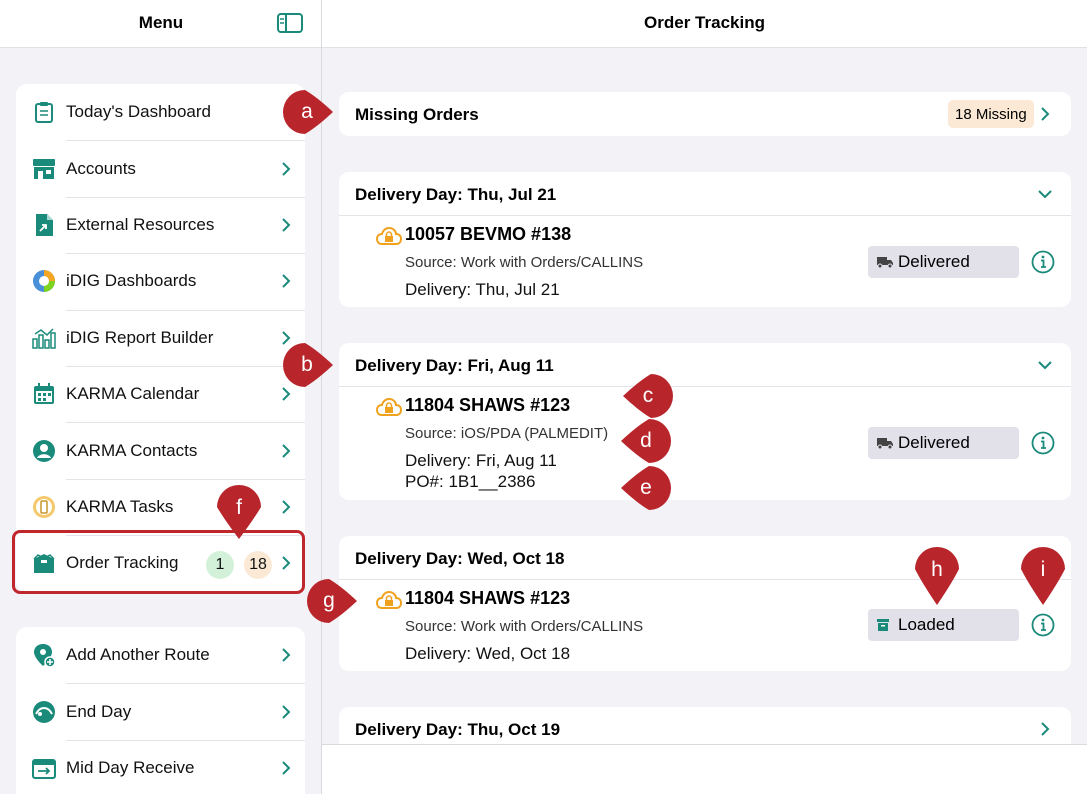  What do you see at coordinates (456, 194) in the screenshot?
I see `delivery-day-title: Delivery Day: Thu, Jul 21` at bounding box center [456, 194].